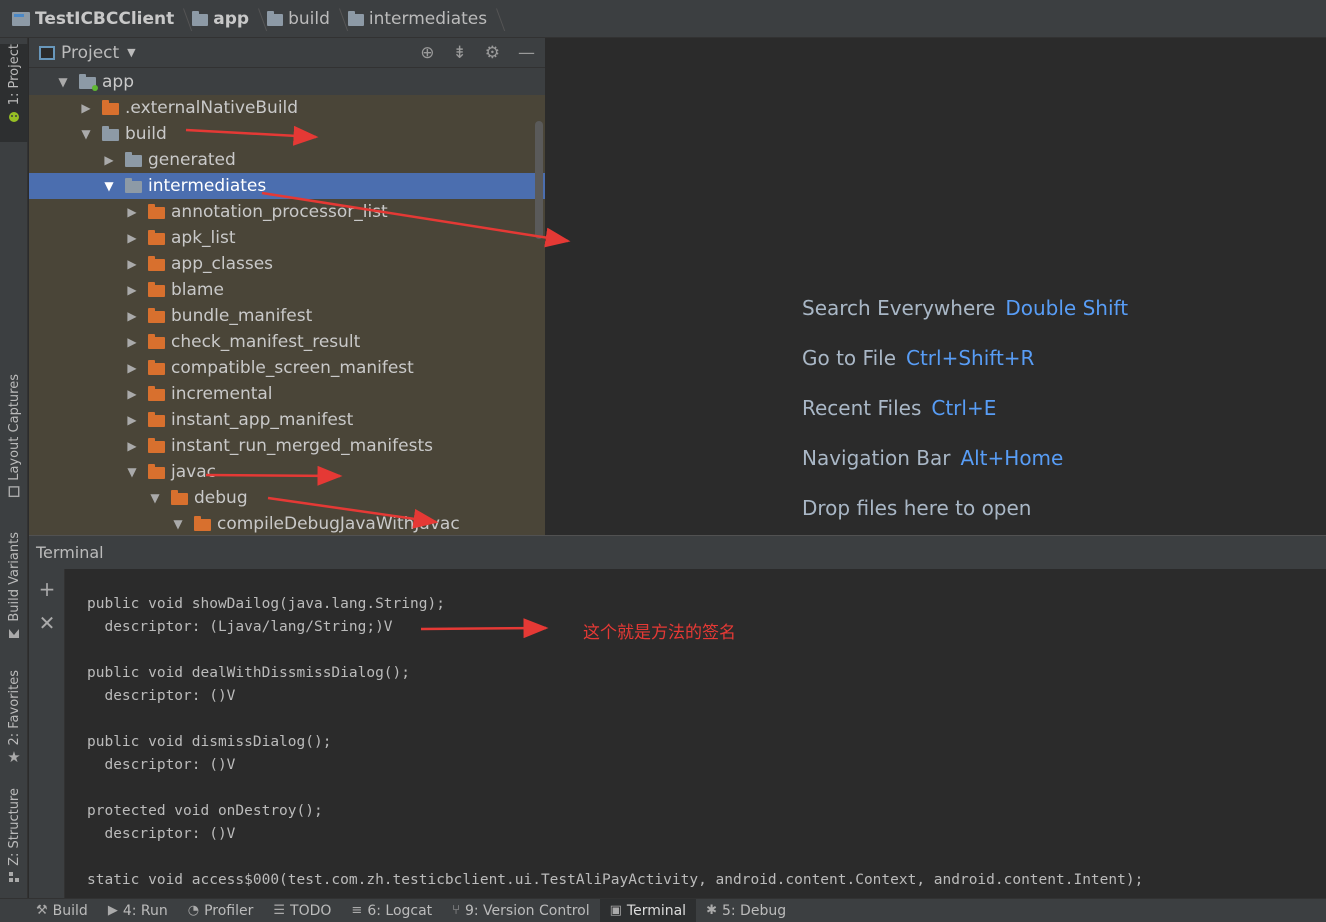 Image resolution: width=1326 pixels, height=922 pixels. I want to click on terminal-line: public void dismissDialog();, so click(209, 742).